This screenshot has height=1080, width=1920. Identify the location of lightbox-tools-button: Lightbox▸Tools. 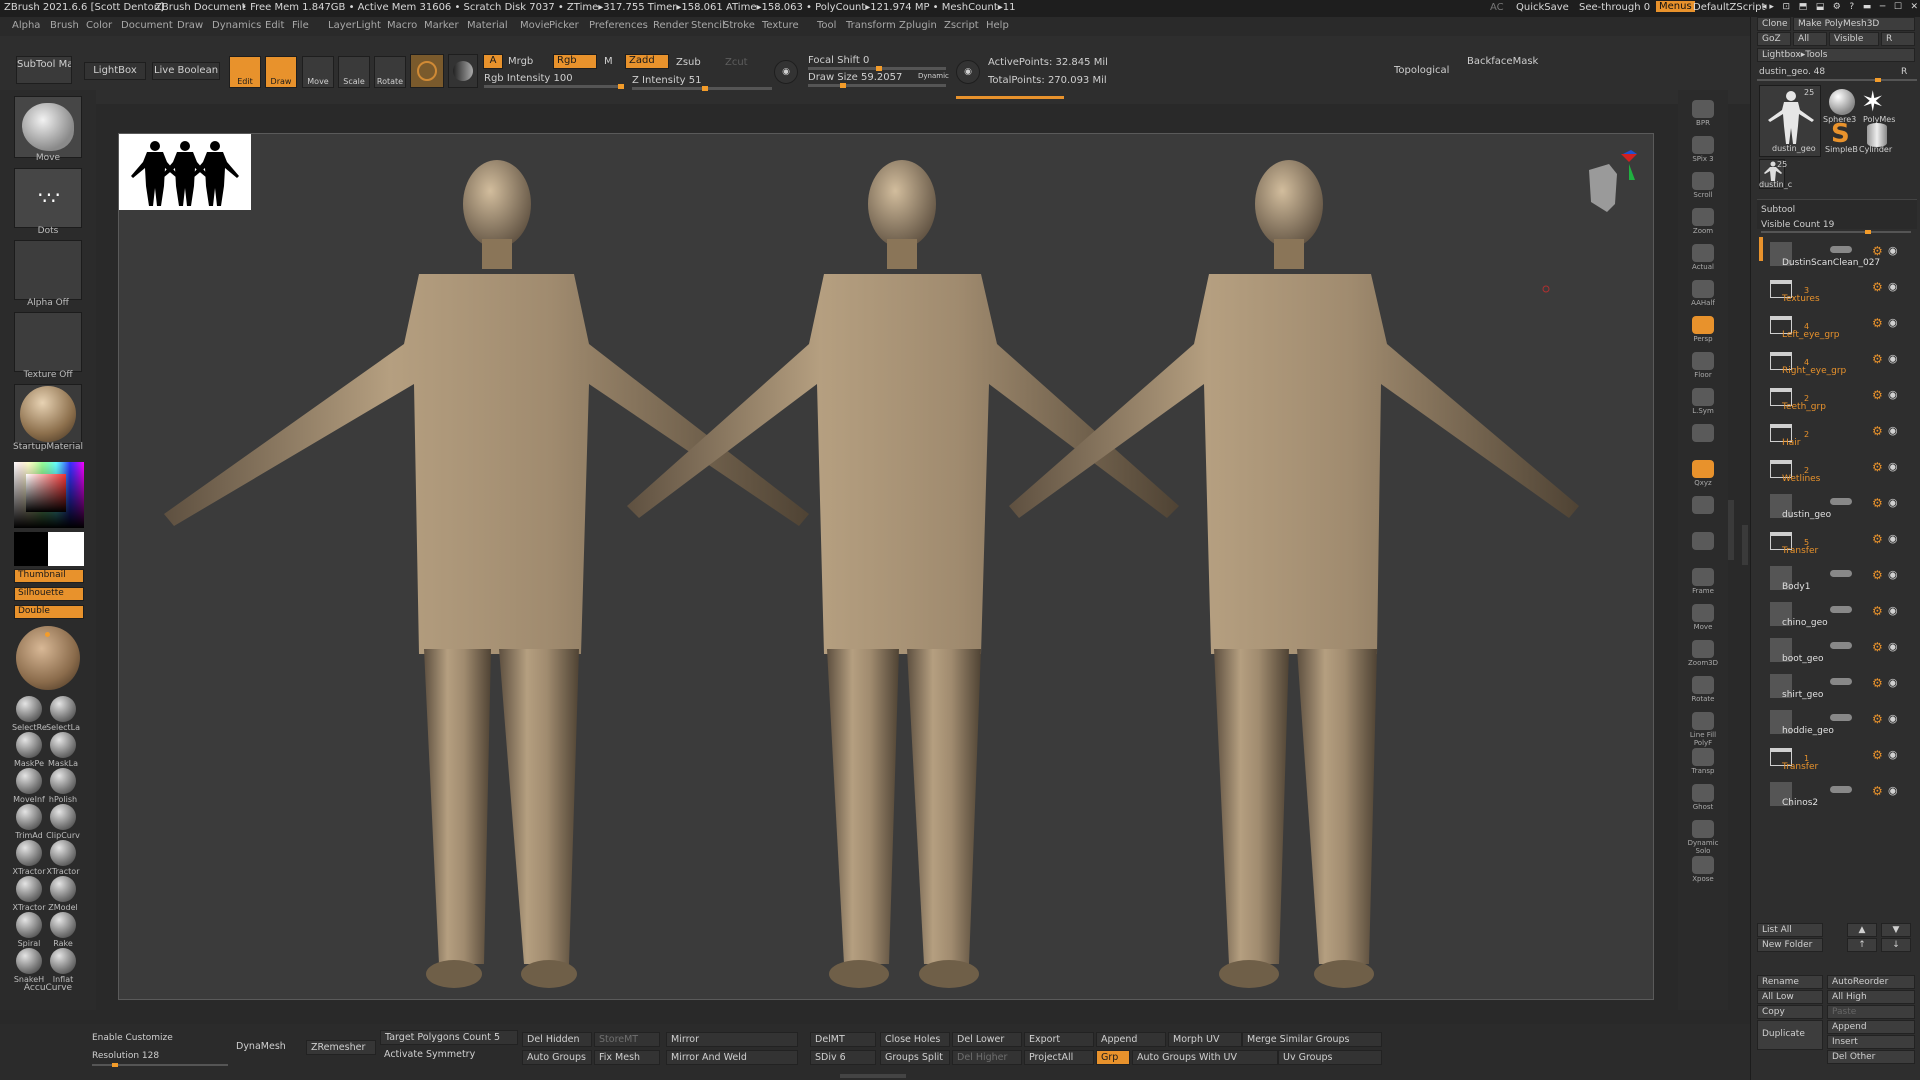
(1836, 55).